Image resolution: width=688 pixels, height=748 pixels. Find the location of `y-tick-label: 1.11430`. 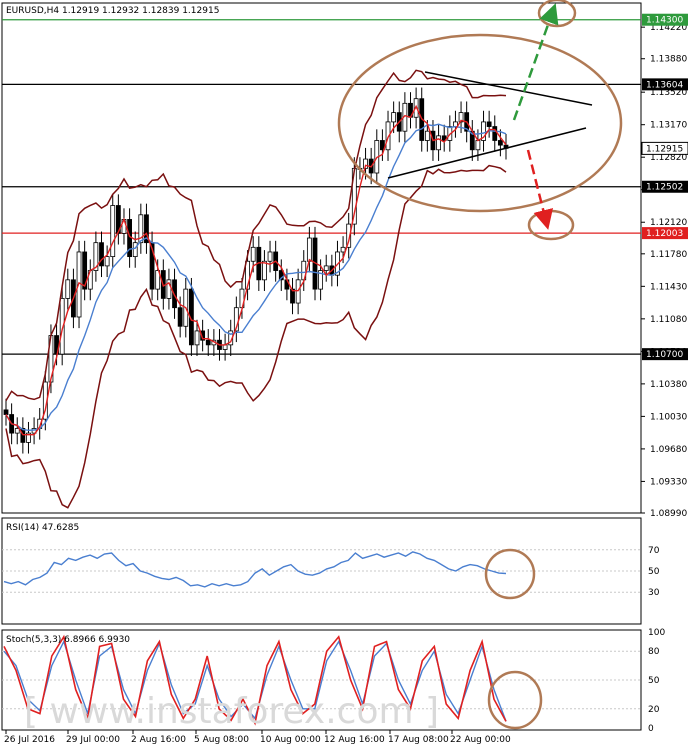

y-tick-label: 1.11430 is located at coordinates (668, 287).